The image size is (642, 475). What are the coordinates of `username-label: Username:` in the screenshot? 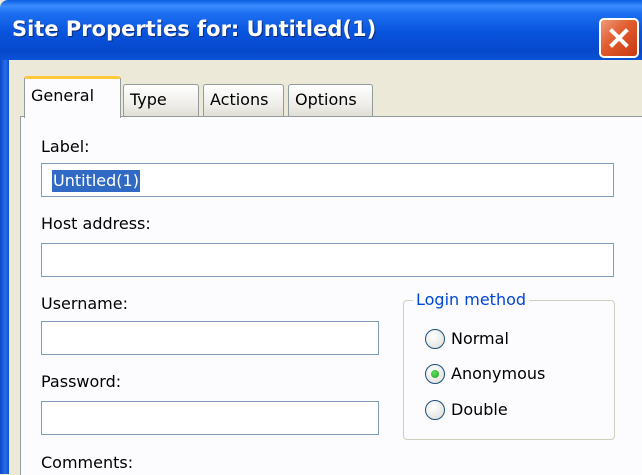 It's located at (84, 303).